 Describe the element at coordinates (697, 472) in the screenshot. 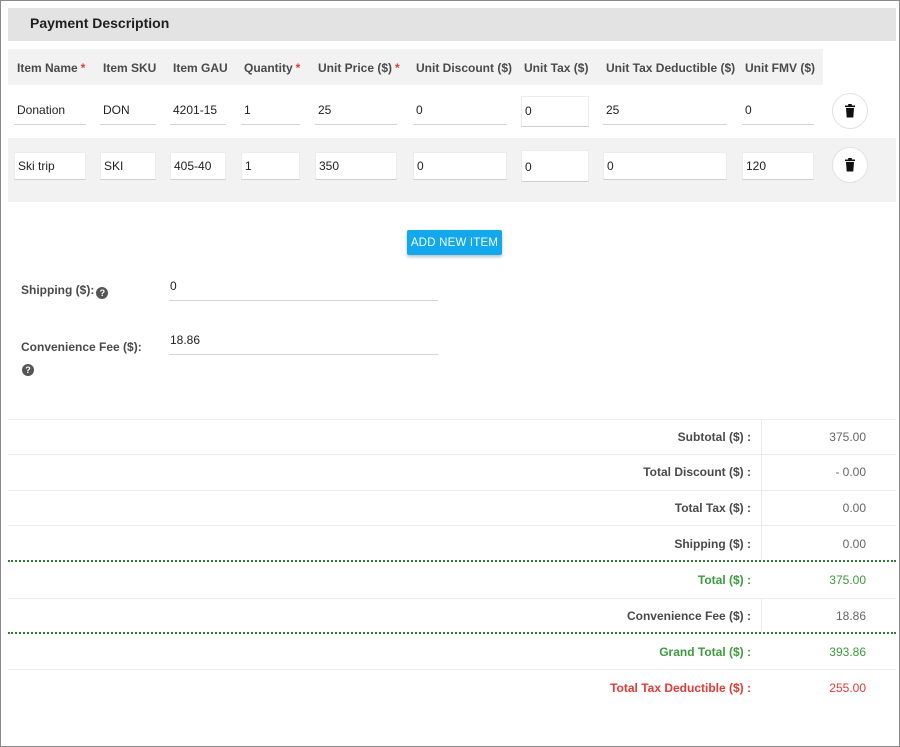

I see `total-discount-label: Total Discount ($) :` at that location.